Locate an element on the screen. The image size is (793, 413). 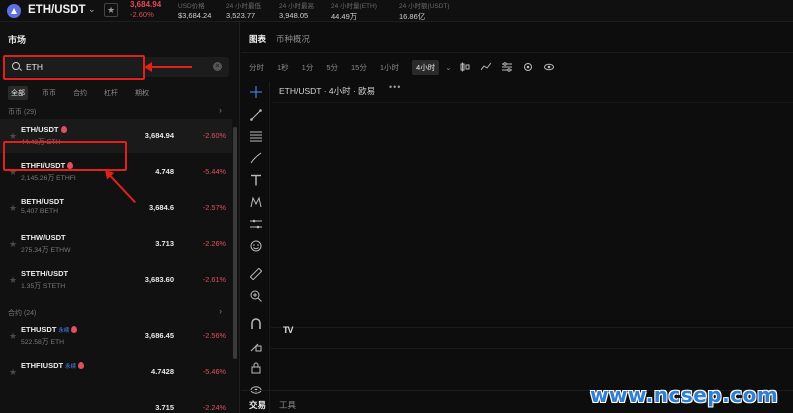
stat-24h-turnover: 24 小时额(USDT) 16.86亿 is located at coordinates (424, 12).